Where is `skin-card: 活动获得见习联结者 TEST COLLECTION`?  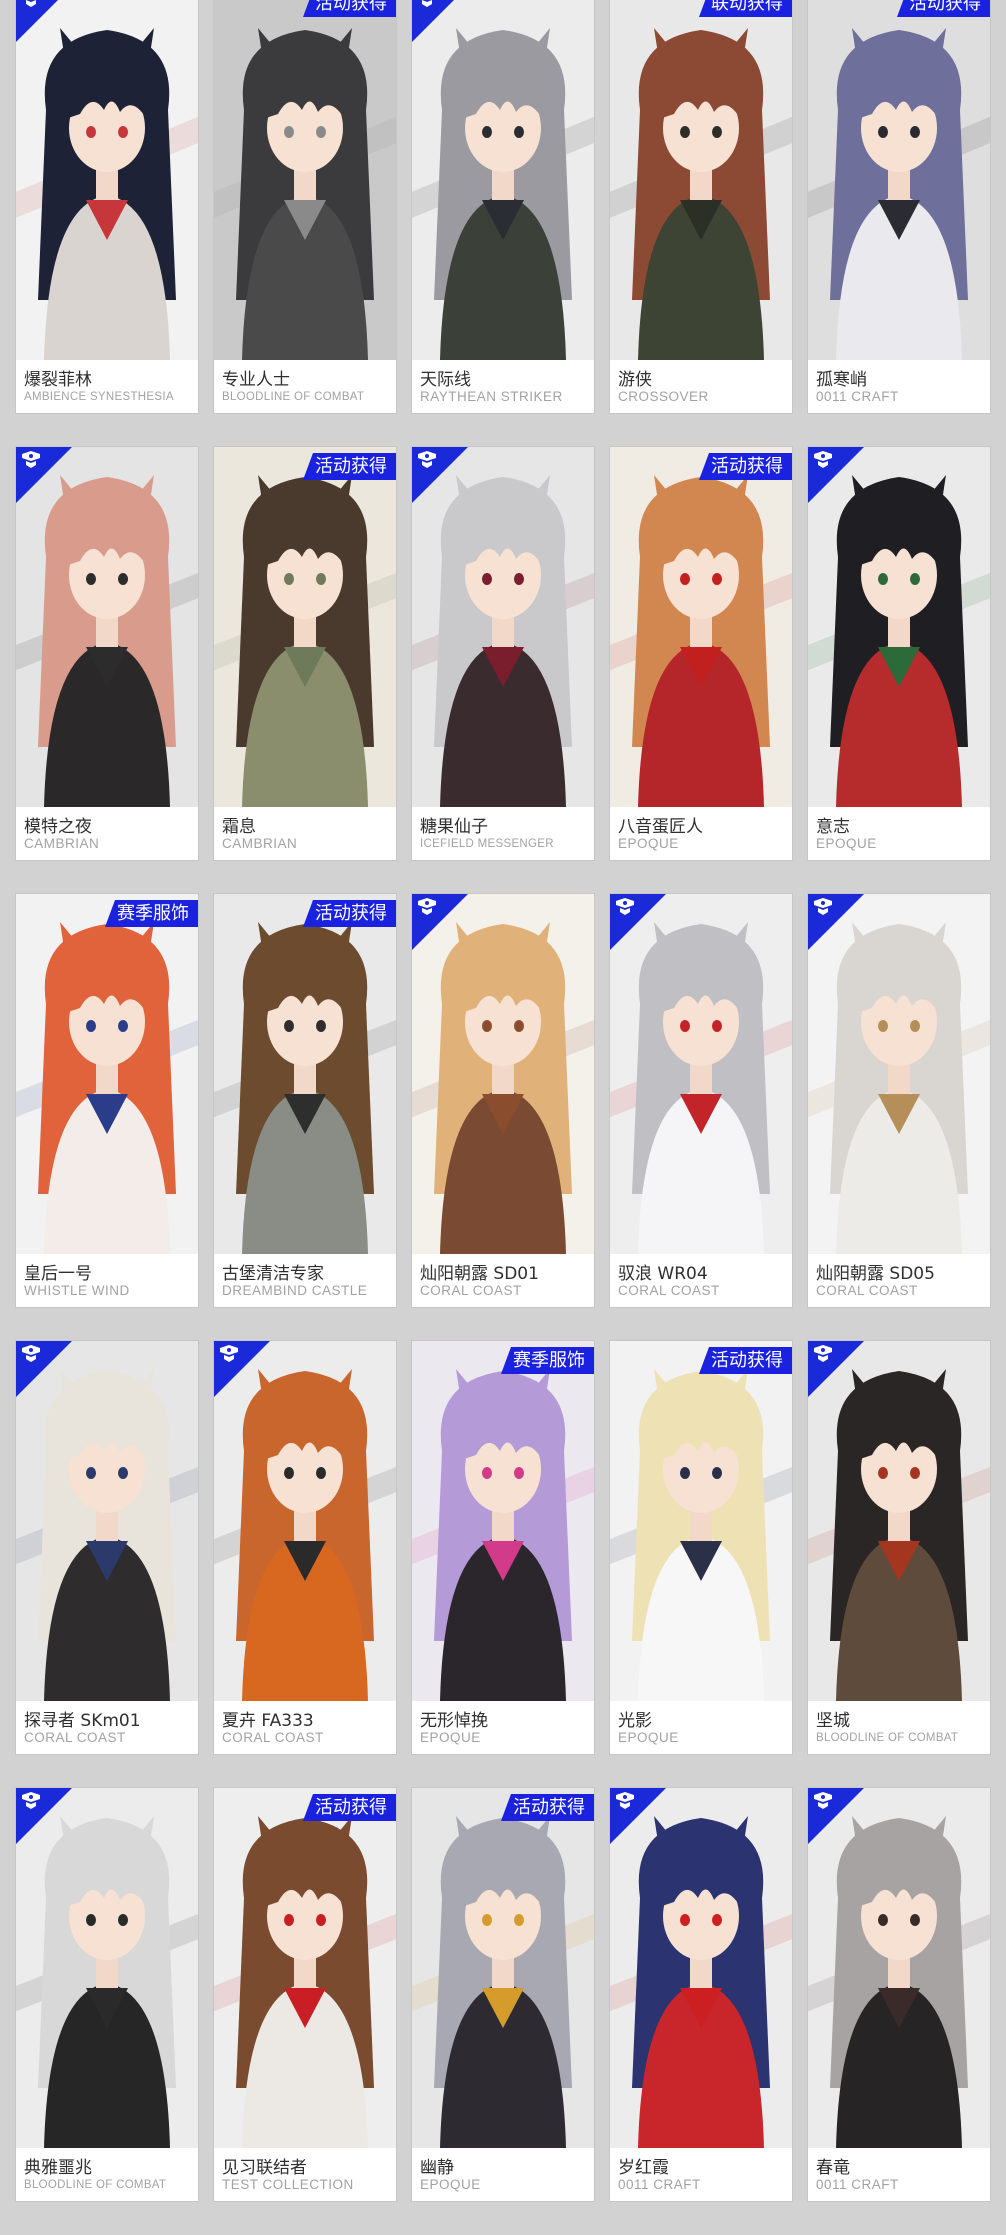 skin-card: 活动获得见习联结者 TEST COLLECTION is located at coordinates (305, 1994).